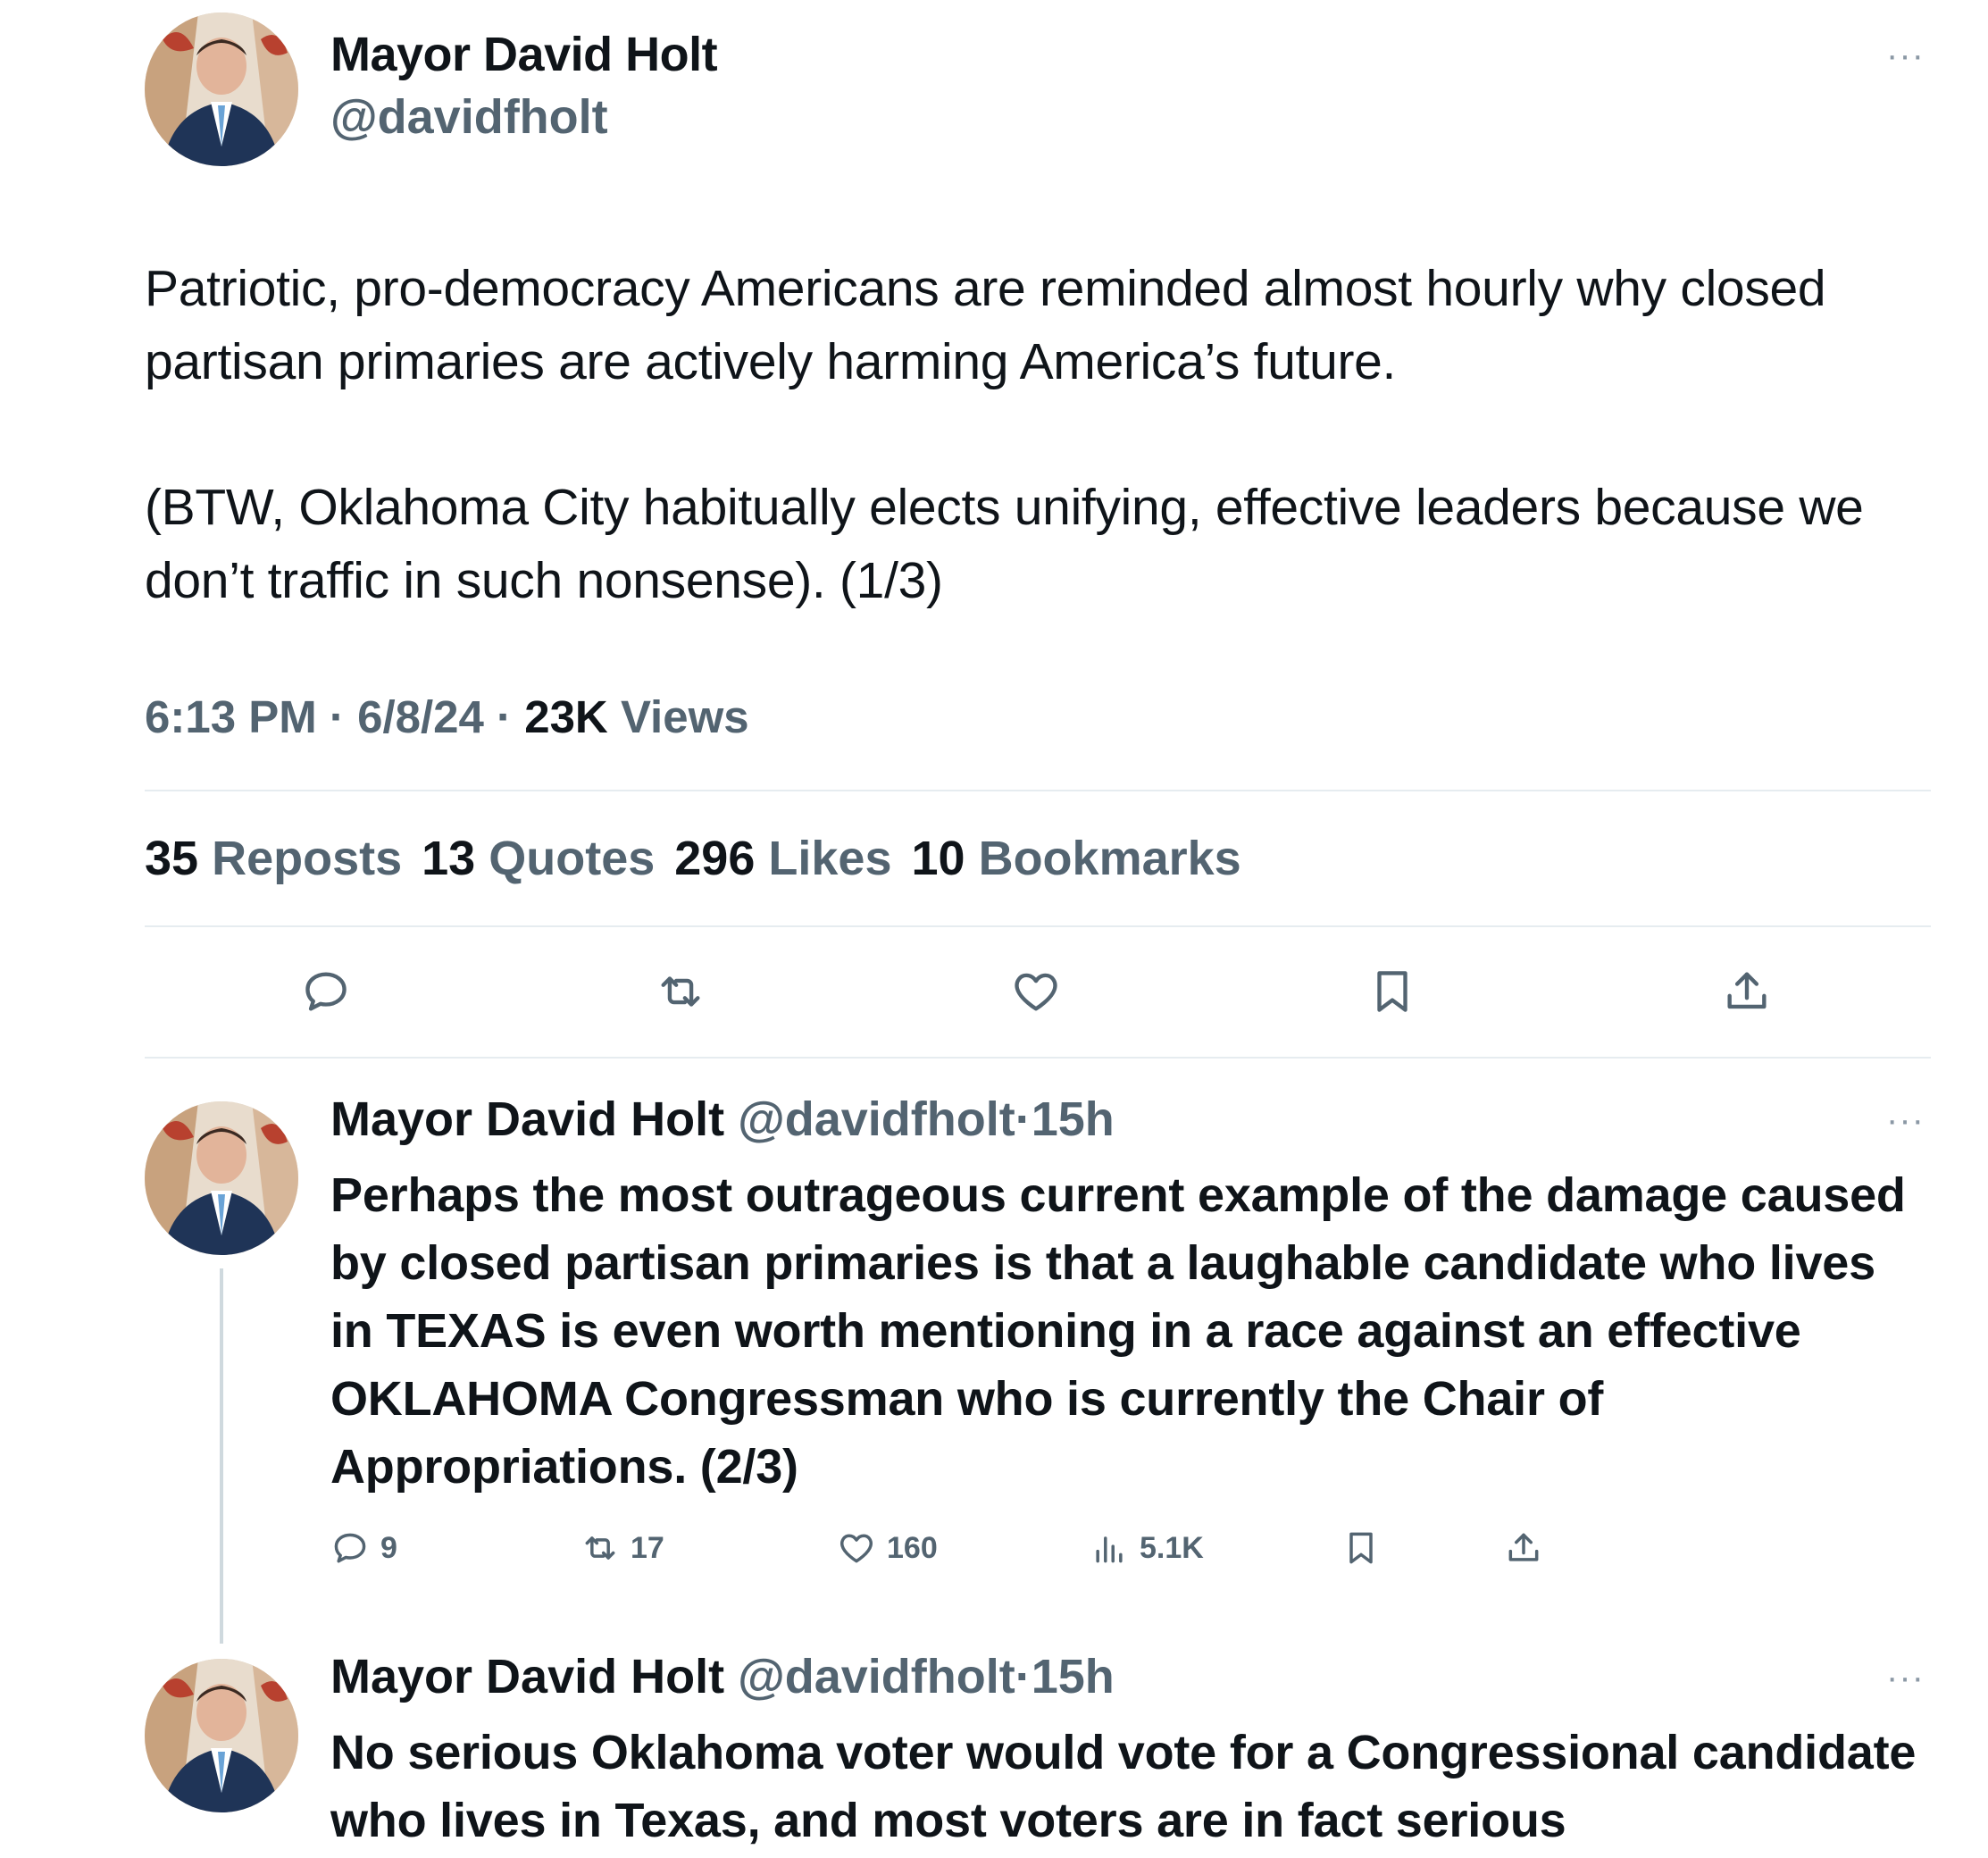 The image size is (1988, 1858). Describe the element at coordinates (830, 858) in the screenshot. I see `likes-label: Likes` at that location.